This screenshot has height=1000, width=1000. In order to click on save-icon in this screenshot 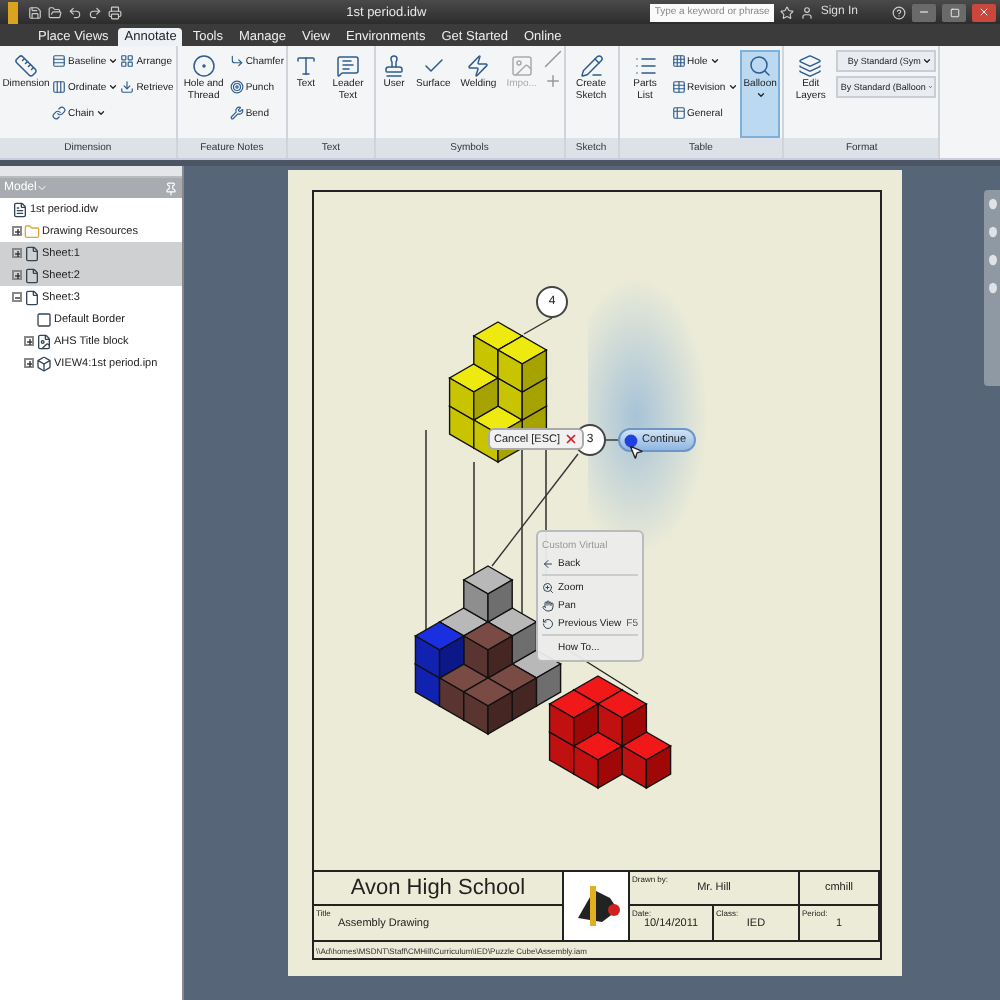, I will do `click(35, 12)`.